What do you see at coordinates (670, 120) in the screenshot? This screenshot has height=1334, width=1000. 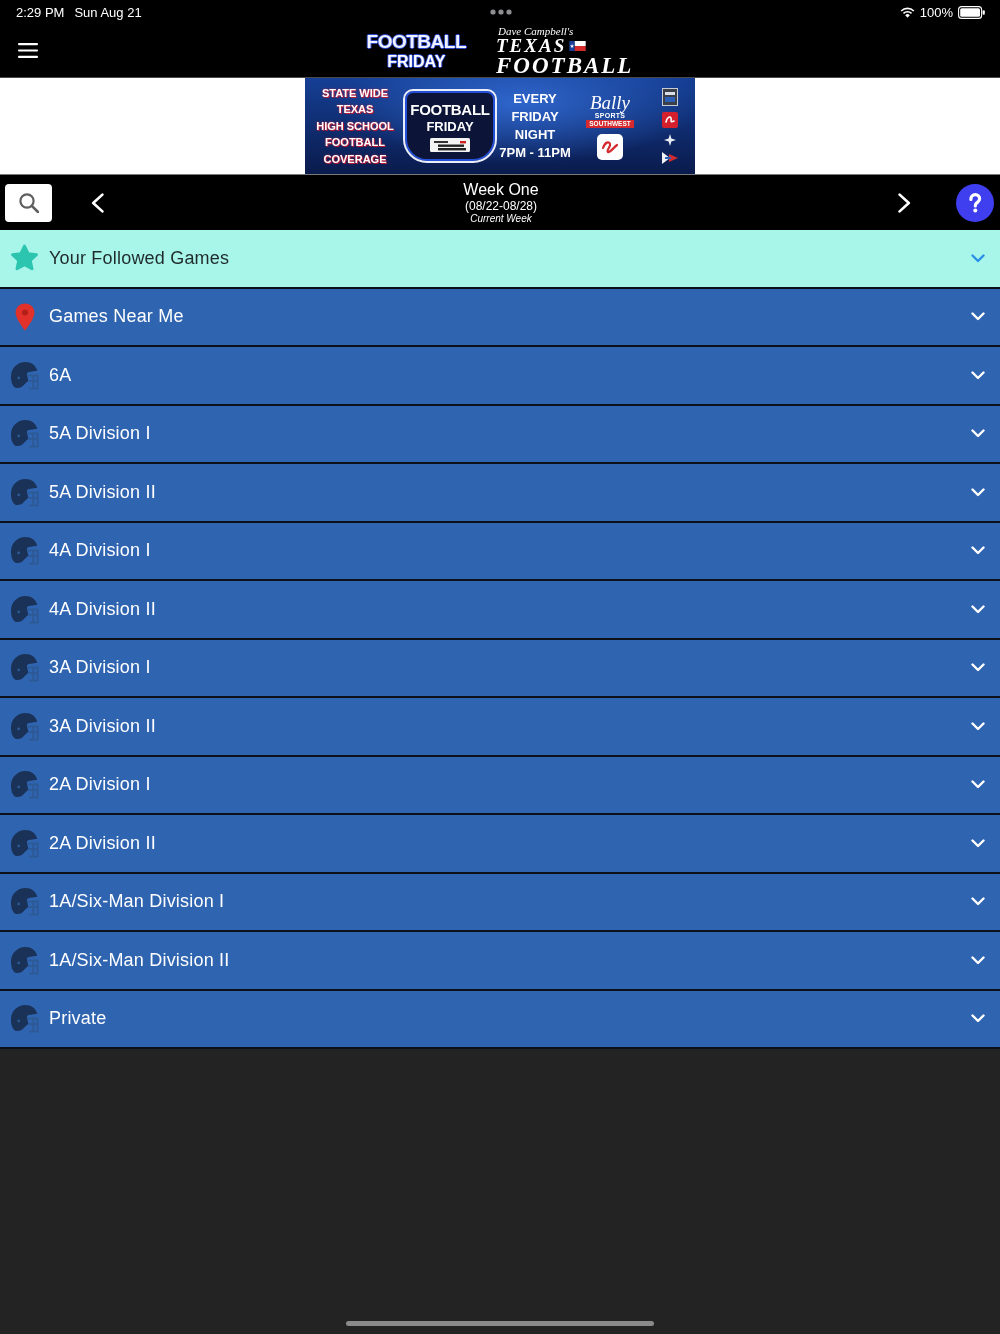 I see `swirl-tile-icon` at bounding box center [670, 120].